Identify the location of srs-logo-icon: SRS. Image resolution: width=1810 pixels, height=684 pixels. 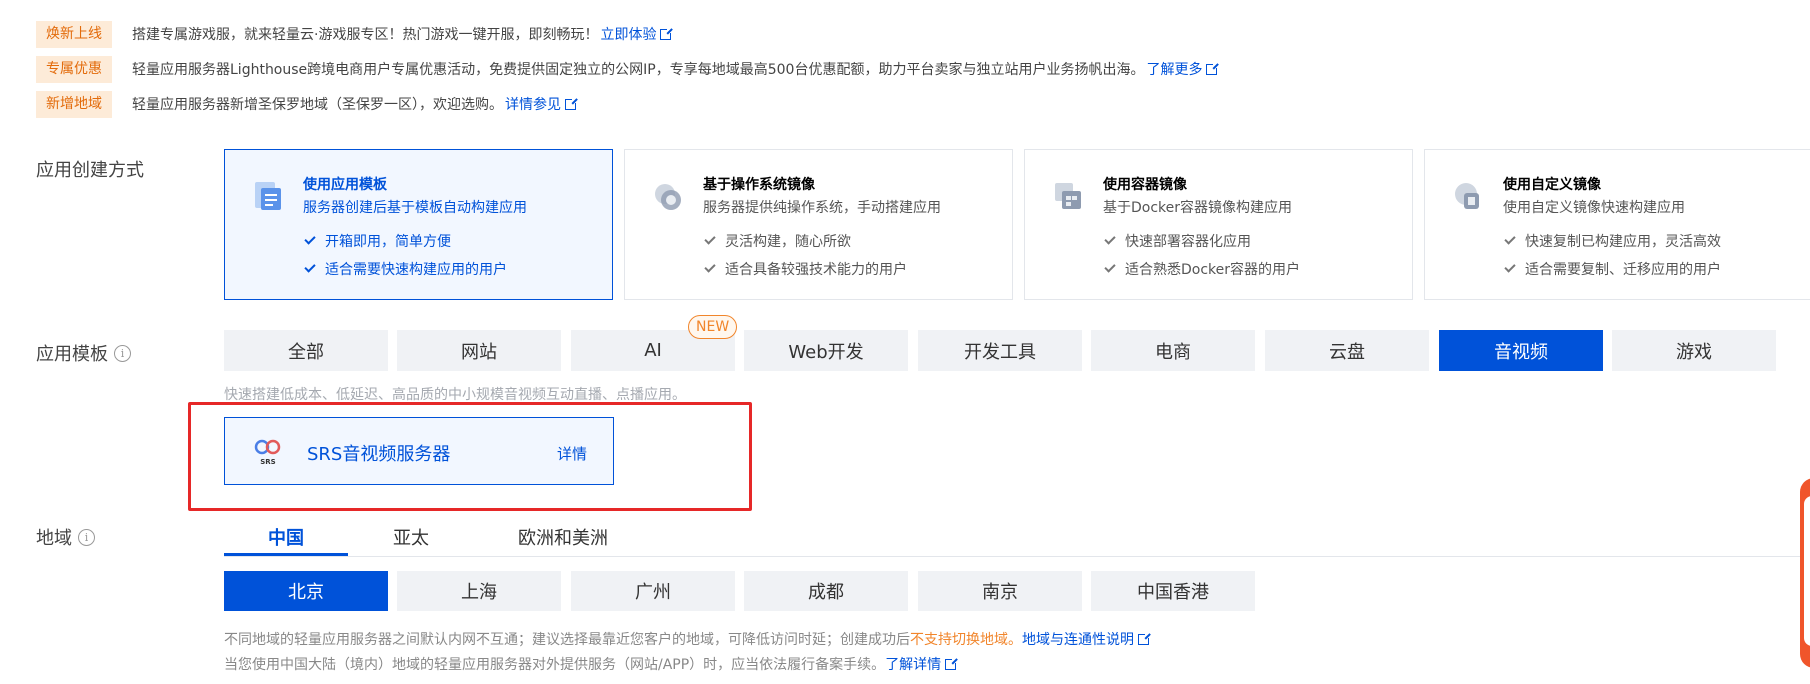
(267, 452).